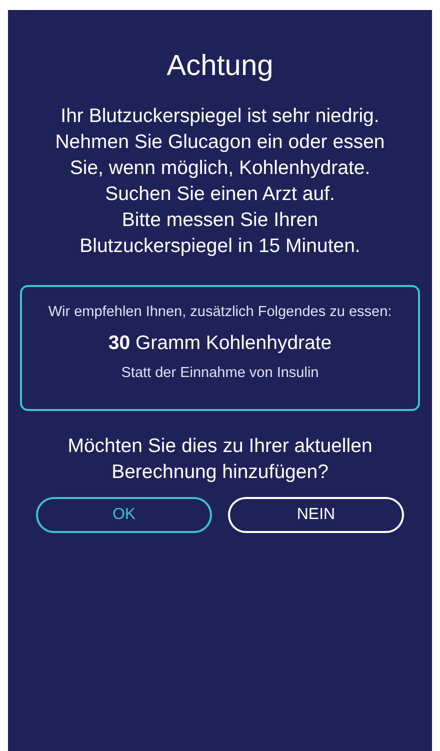 The height and width of the screenshot is (751, 440). What do you see at coordinates (220, 373) in the screenshot?
I see `recommendation-note: Statt der Einnahme von Insulin` at bounding box center [220, 373].